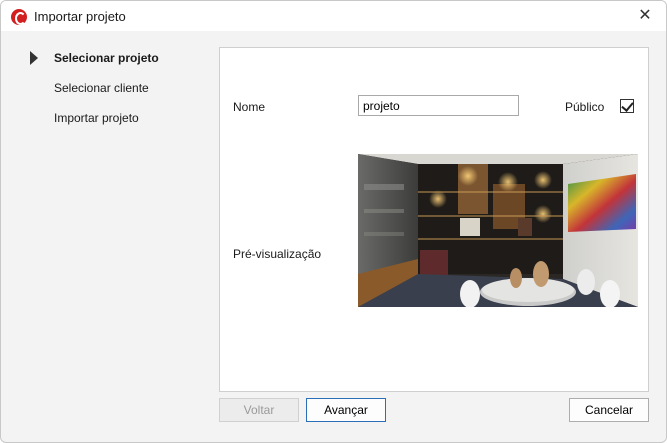 The image size is (667, 443). Describe the element at coordinates (346, 410) in the screenshot. I see `next-button: Avançar` at that location.